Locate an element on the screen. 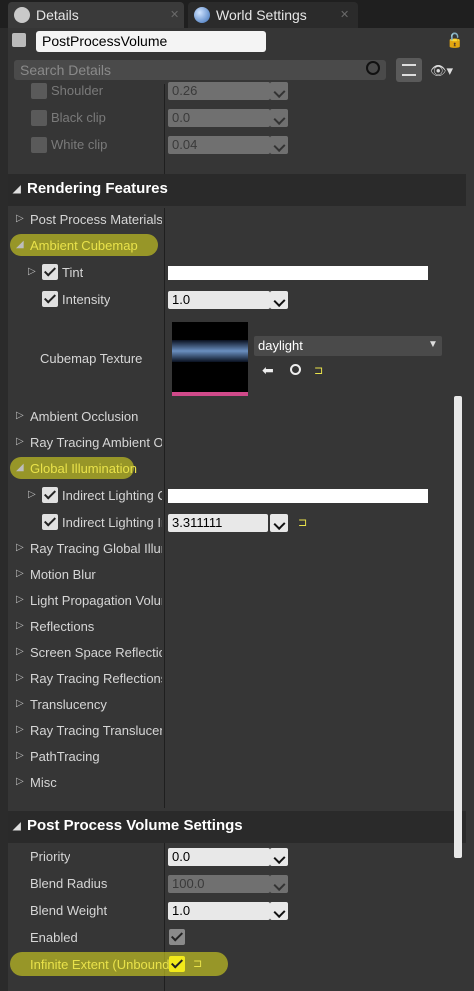 Image resolution: width=474 pixels, height=991 pixels. tab-world-settings: World Settings ✕ is located at coordinates (273, 15).